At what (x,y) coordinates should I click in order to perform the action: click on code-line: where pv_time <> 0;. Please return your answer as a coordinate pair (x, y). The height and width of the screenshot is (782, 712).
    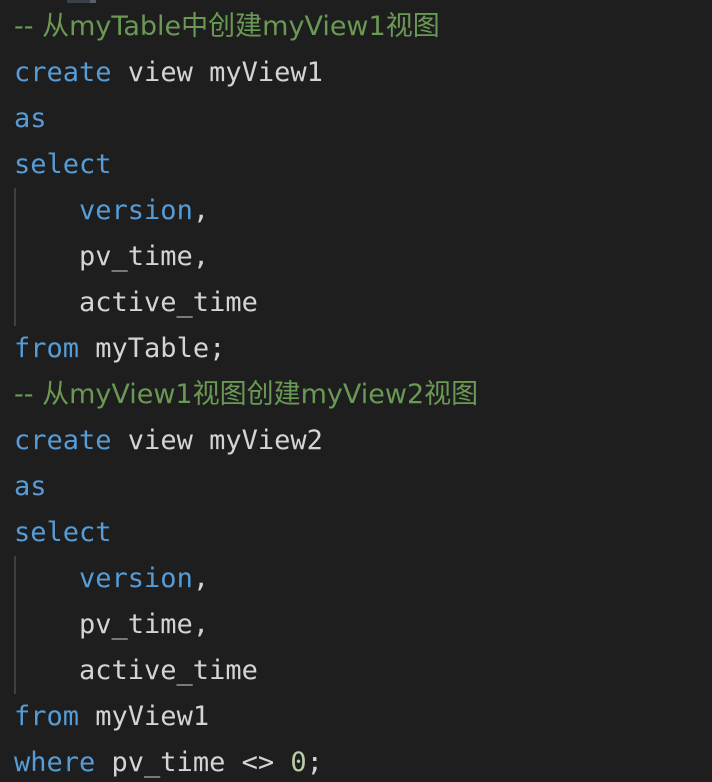
    Looking at the image, I should click on (356, 761).